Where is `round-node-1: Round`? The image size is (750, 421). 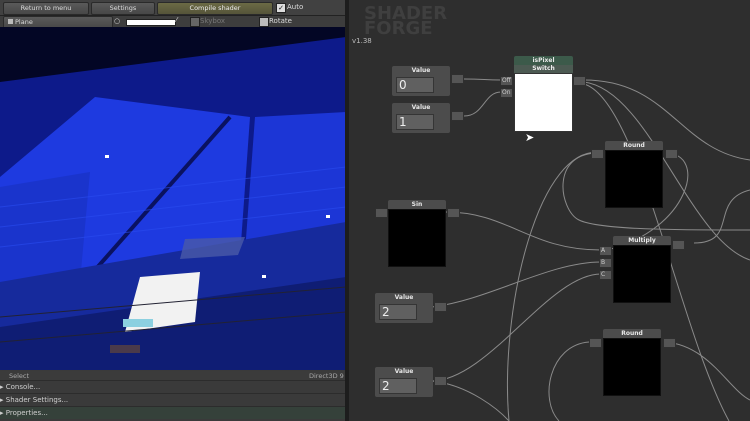 round-node-1: Round is located at coordinates (634, 174).